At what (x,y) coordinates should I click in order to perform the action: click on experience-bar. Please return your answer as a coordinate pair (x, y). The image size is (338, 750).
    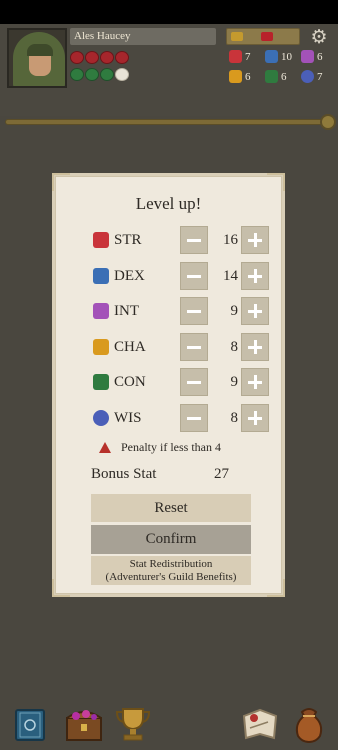
    Looking at the image, I should click on (170, 122).